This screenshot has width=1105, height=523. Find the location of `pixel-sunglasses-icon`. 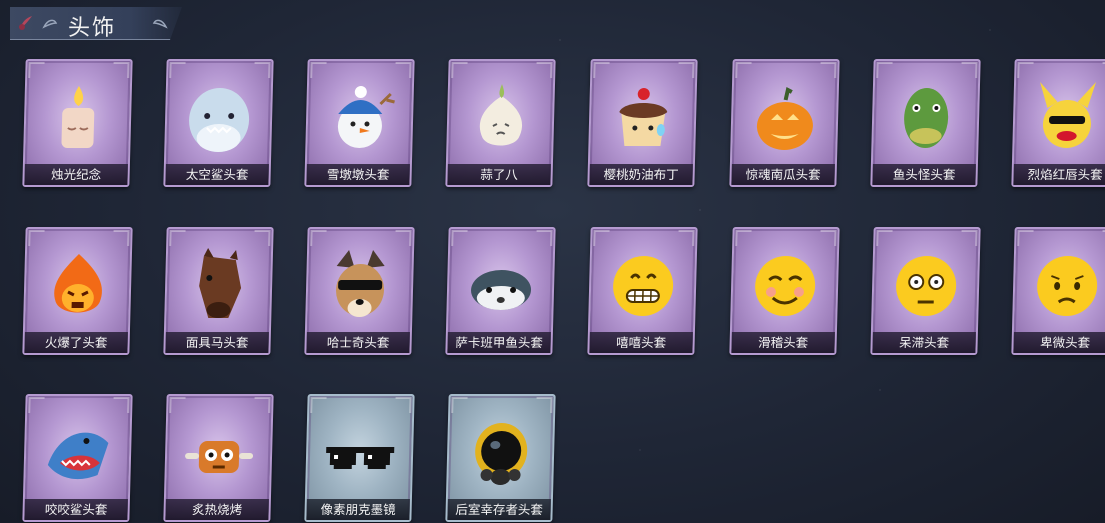

pixel-sunglasses-icon is located at coordinates (359, 457).